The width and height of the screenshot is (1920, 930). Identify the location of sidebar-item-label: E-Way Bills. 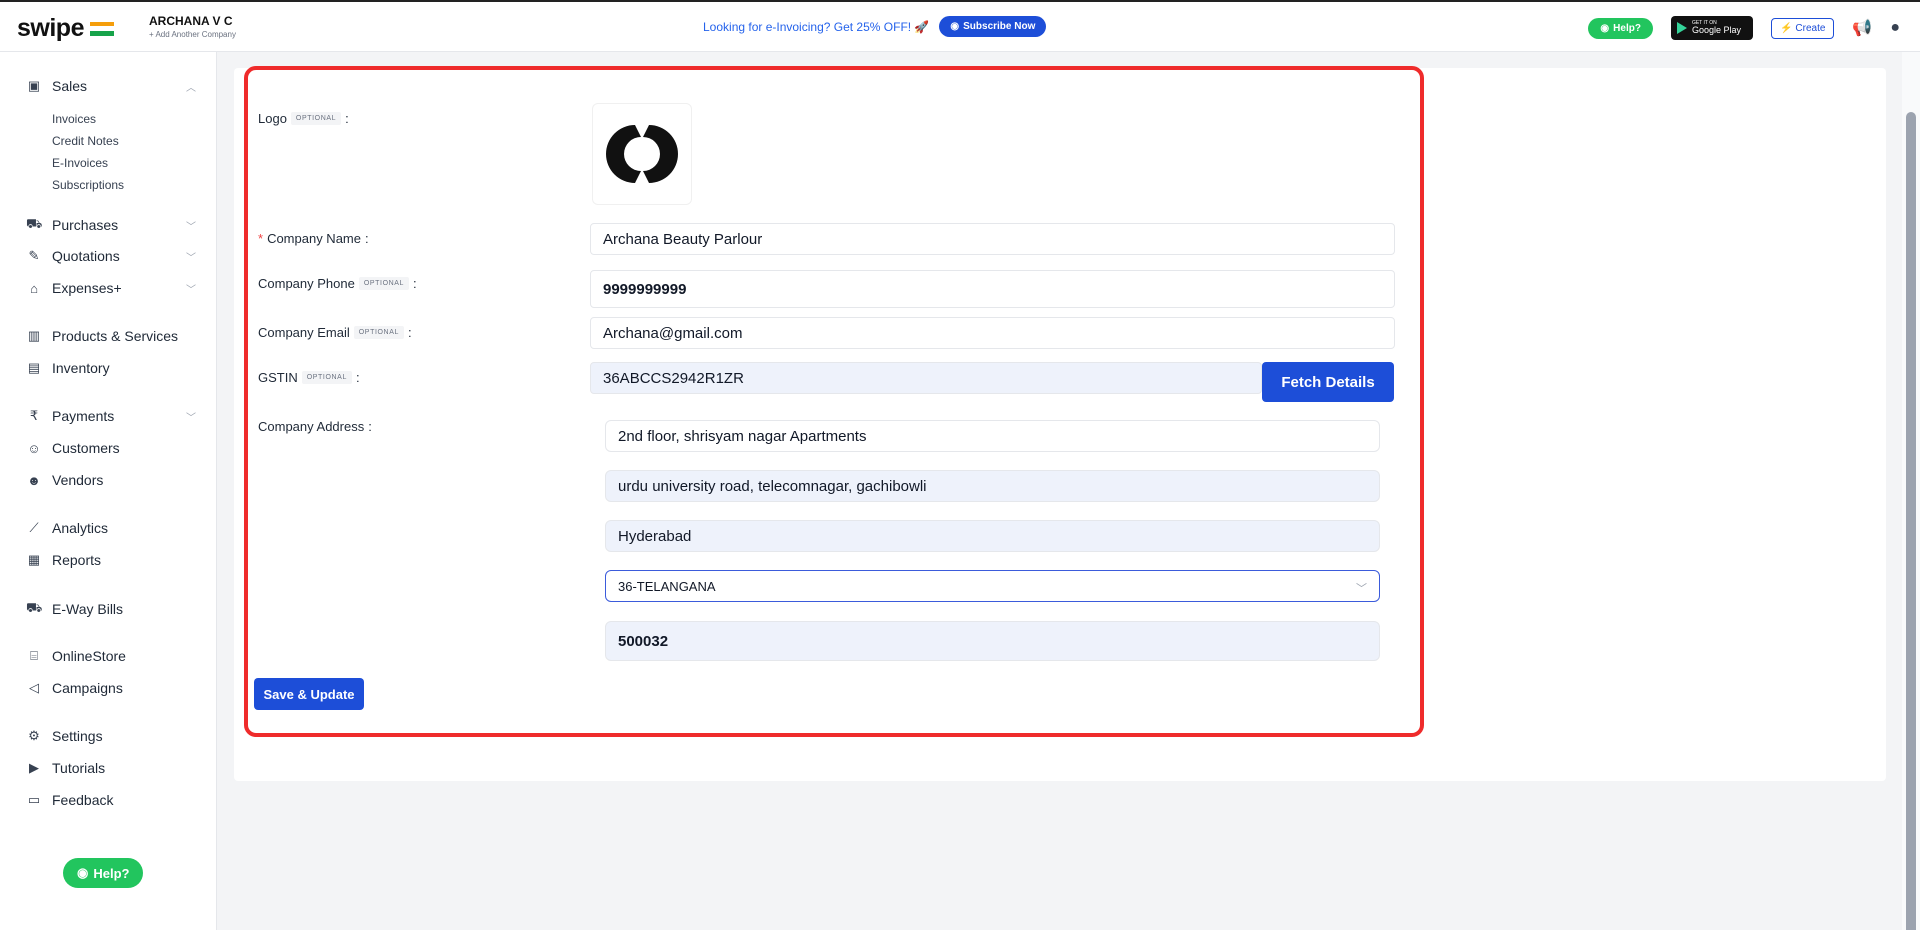
(88, 609).